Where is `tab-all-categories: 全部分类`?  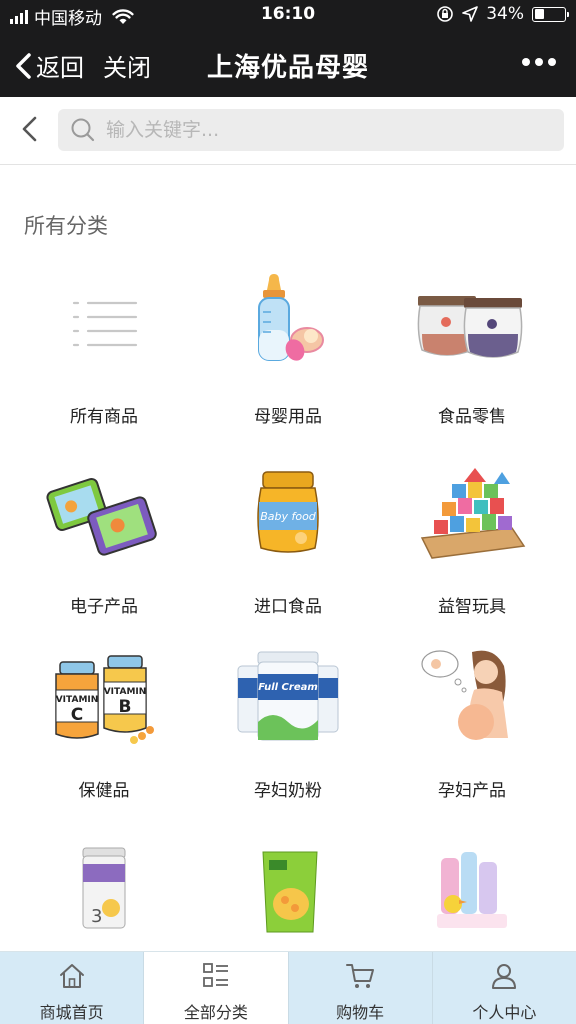 tab-all-categories: 全部分类 is located at coordinates (216, 988).